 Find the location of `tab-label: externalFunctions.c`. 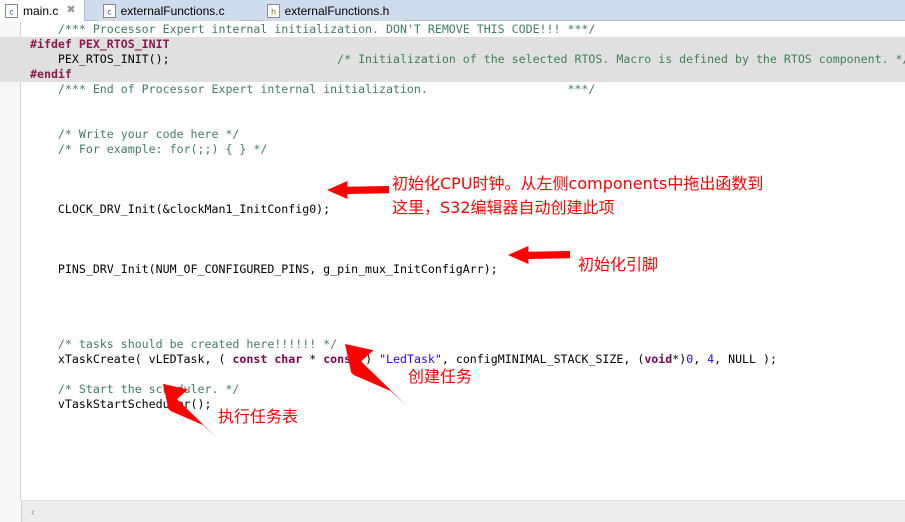

tab-label: externalFunctions.c is located at coordinates (172, 10).